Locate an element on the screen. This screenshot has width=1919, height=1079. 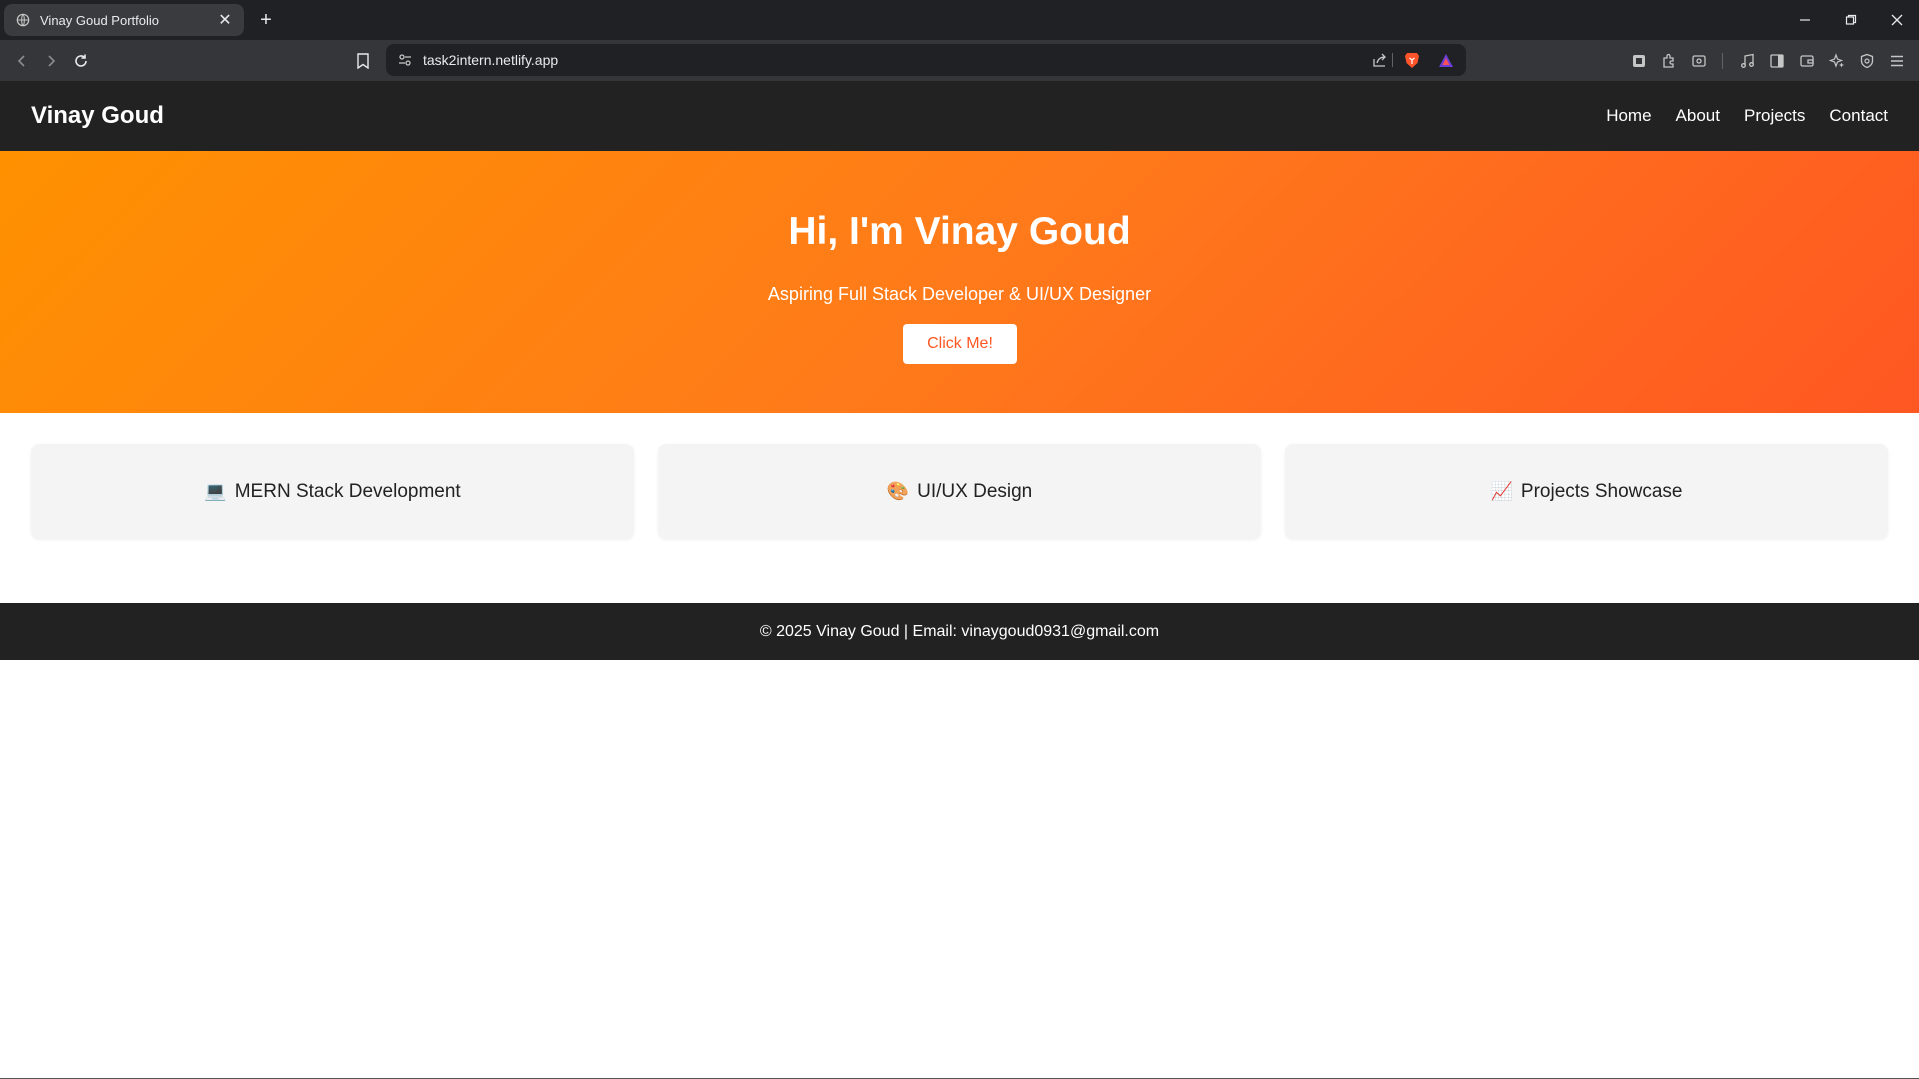
forward-button is located at coordinates (51, 61).